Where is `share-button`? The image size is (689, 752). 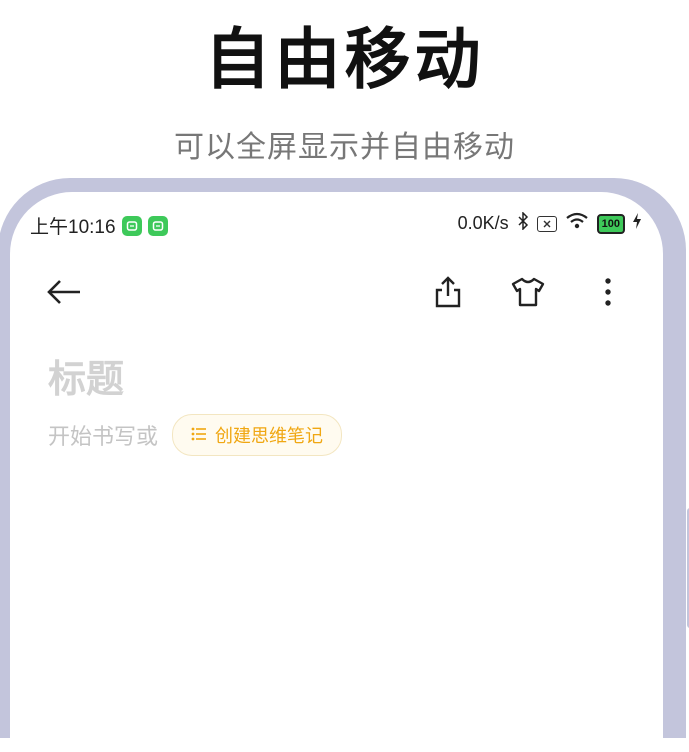 share-button is located at coordinates (448, 294).